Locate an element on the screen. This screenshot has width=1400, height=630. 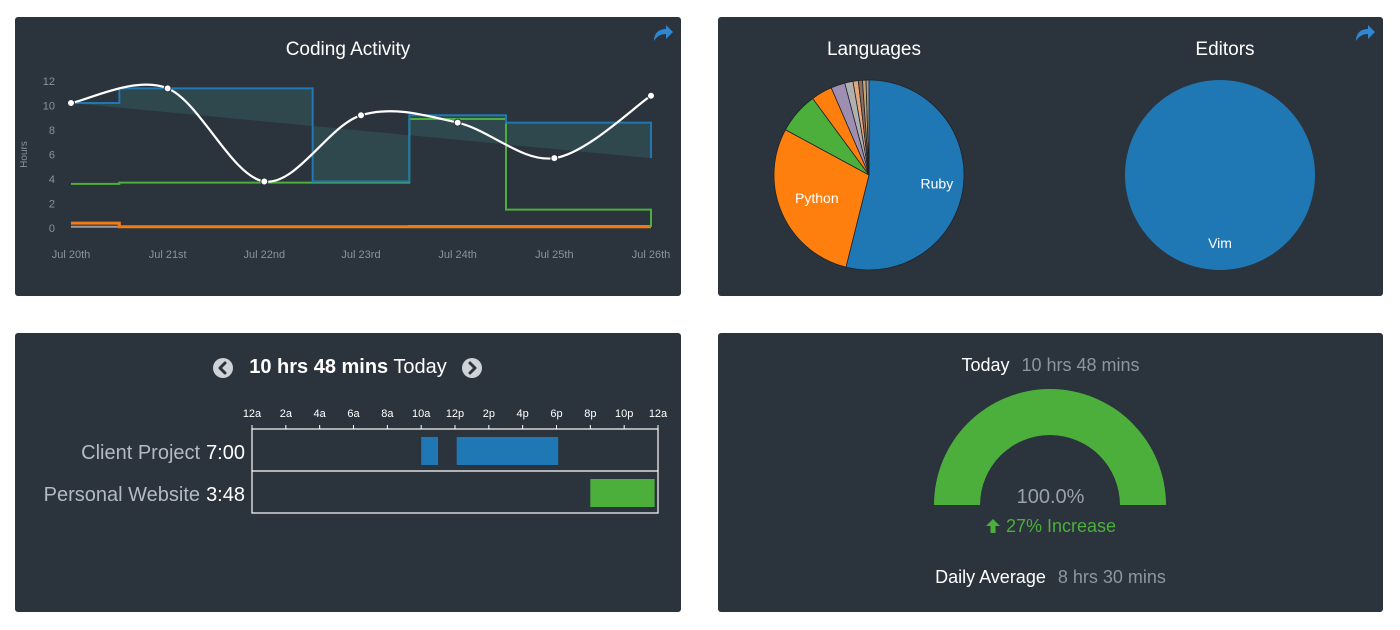
hour-label: 4p is located at coordinates (523, 414).